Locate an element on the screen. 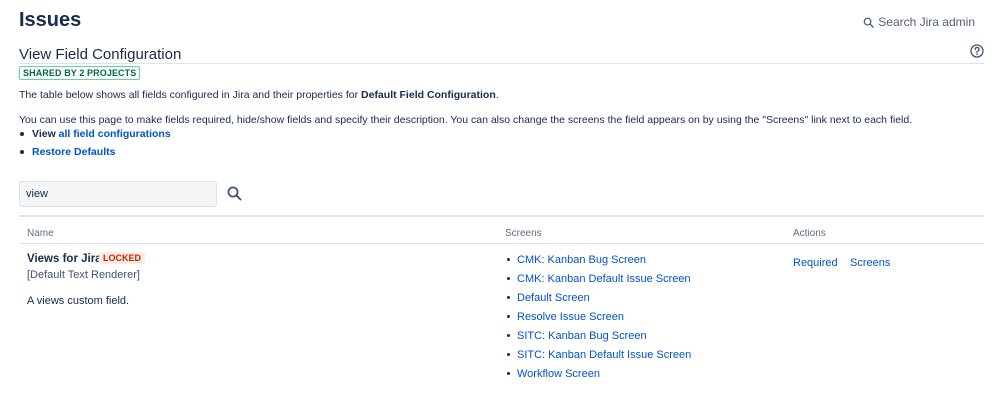 The height and width of the screenshot is (414, 999). description-text-post: . is located at coordinates (497, 95).